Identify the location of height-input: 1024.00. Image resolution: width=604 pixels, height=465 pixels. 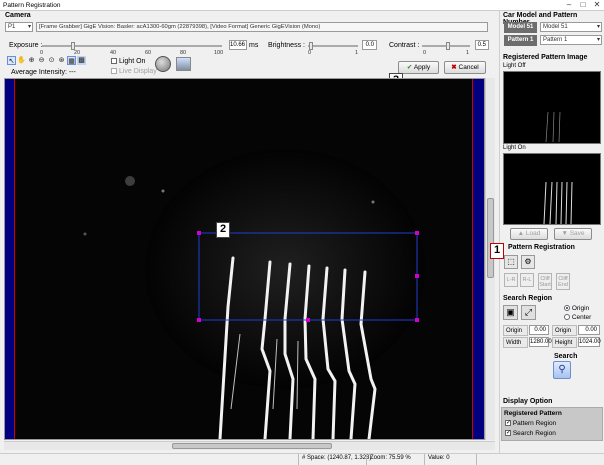
(589, 342).